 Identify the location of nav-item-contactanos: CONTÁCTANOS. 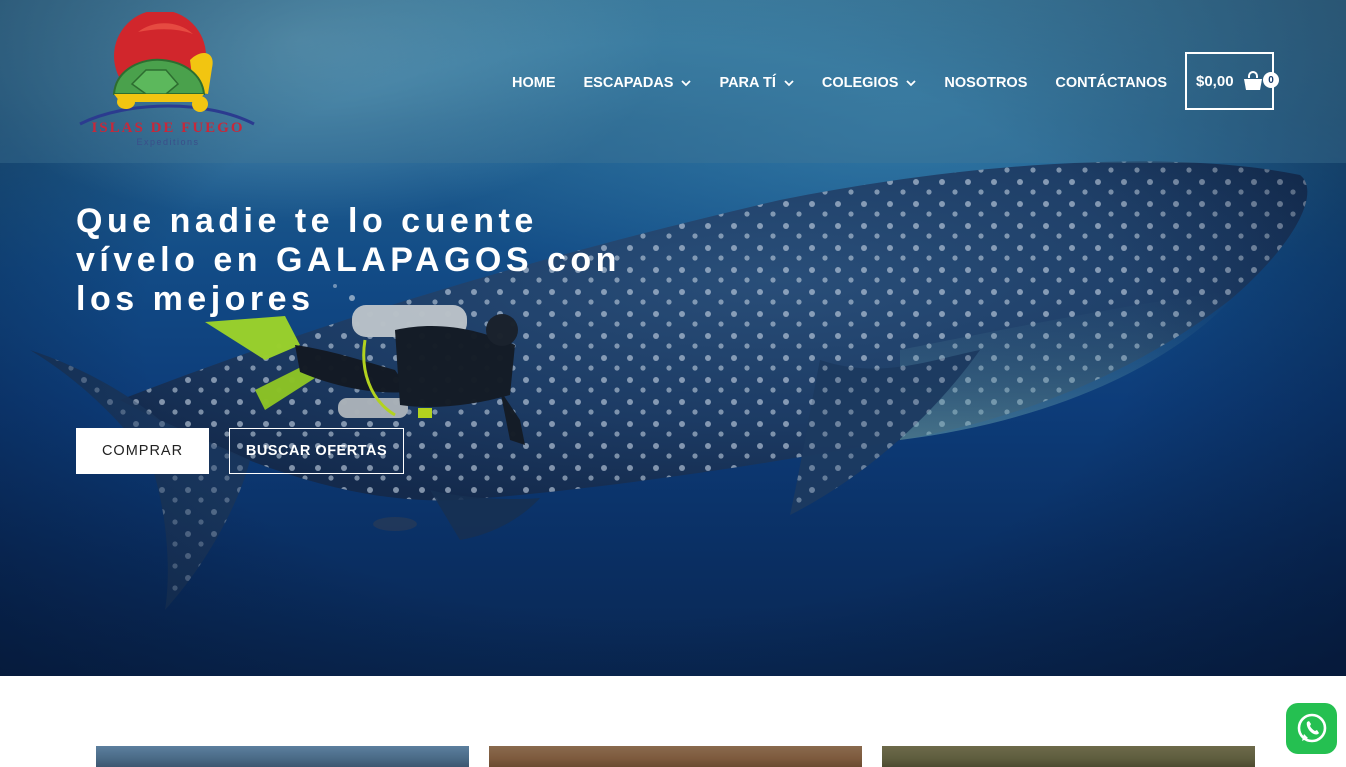
(1111, 83).